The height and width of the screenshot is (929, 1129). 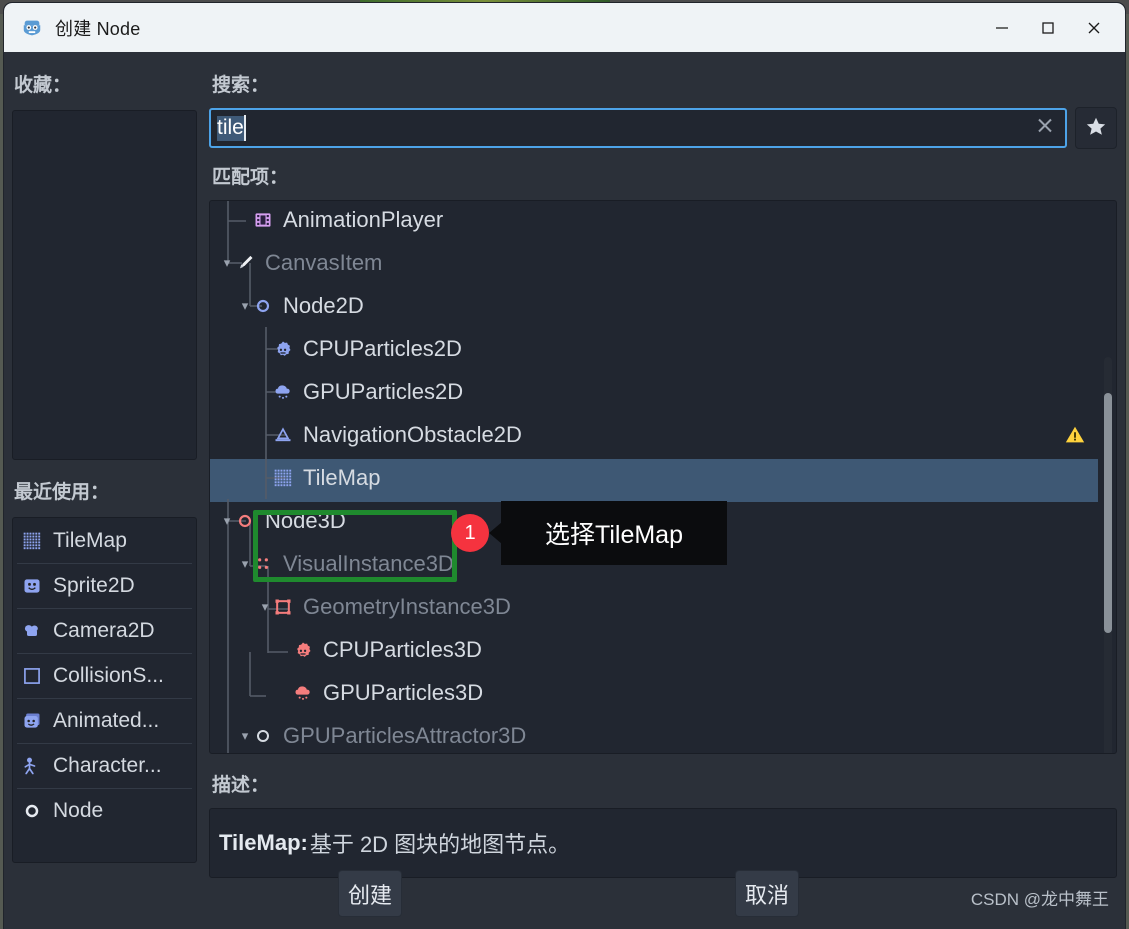 What do you see at coordinates (382, 348) in the screenshot?
I see `tree-row-label: CPUParticles2D` at bounding box center [382, 348].